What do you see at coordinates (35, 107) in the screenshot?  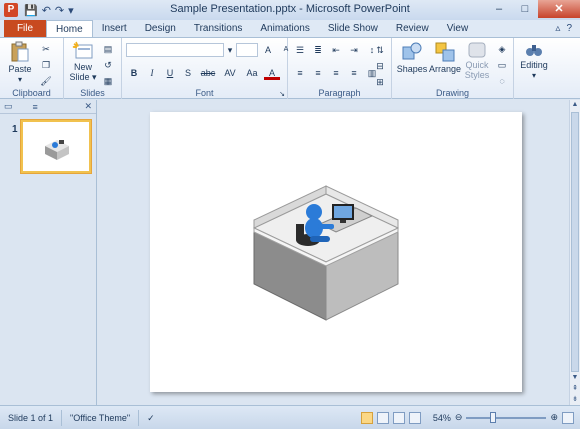 I see `outline-tab-icon: ≡` at bounding box center [35, 107].